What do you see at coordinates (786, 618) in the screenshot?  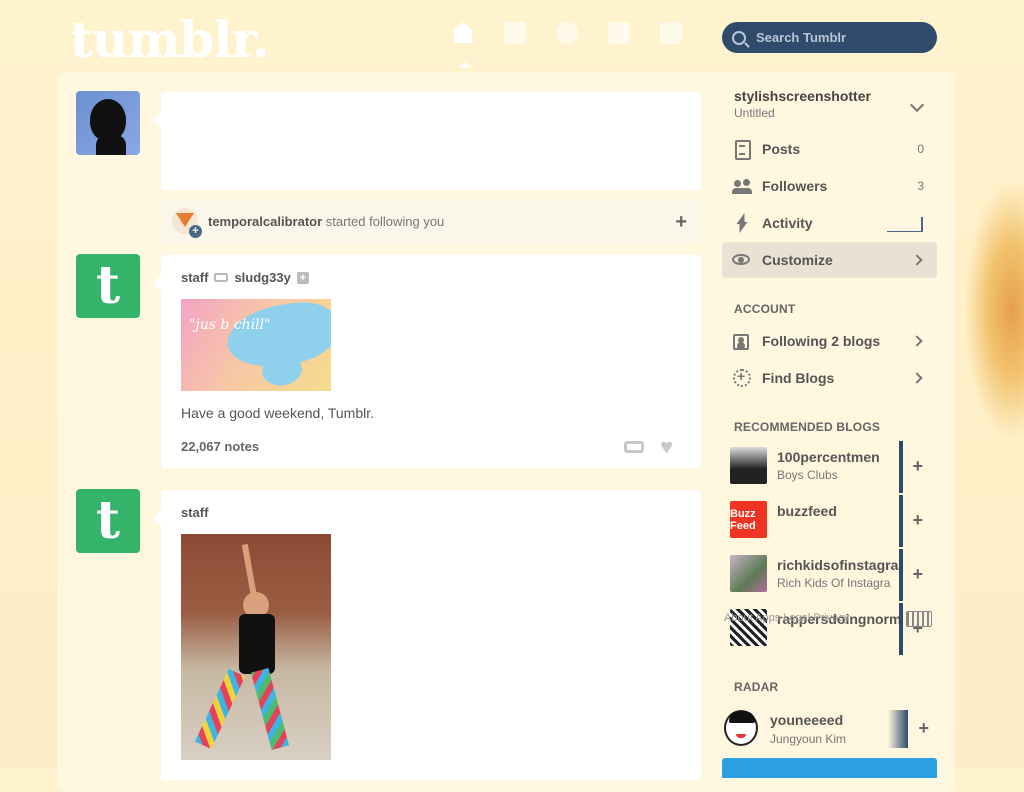 I see `footer-links: About Apps Legal Privacy` at bounding box center [786, 618].